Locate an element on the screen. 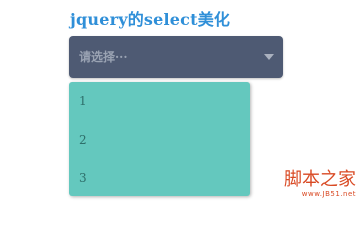 The image size is (361, 240). select-placeholder: 请选择··· is located at coordinates (103, 57).